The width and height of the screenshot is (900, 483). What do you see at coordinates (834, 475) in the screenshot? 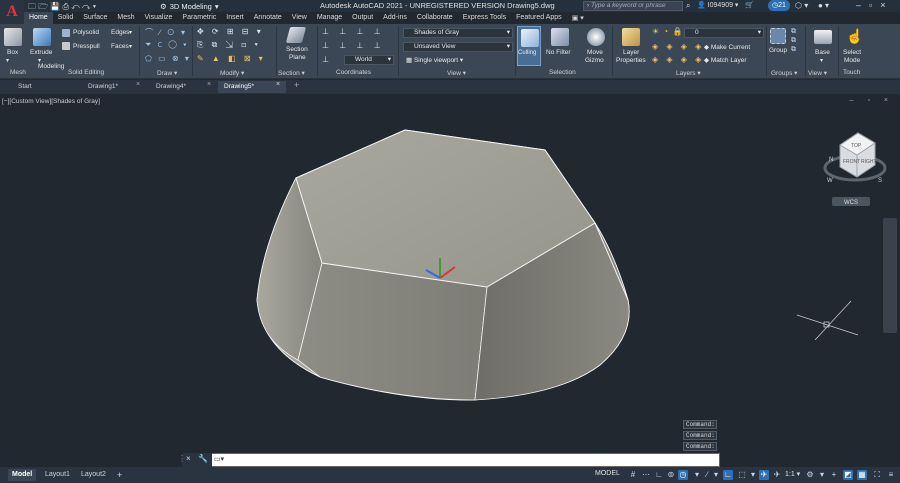
I see `plus-icon: +` at bounding box center [834, 475].